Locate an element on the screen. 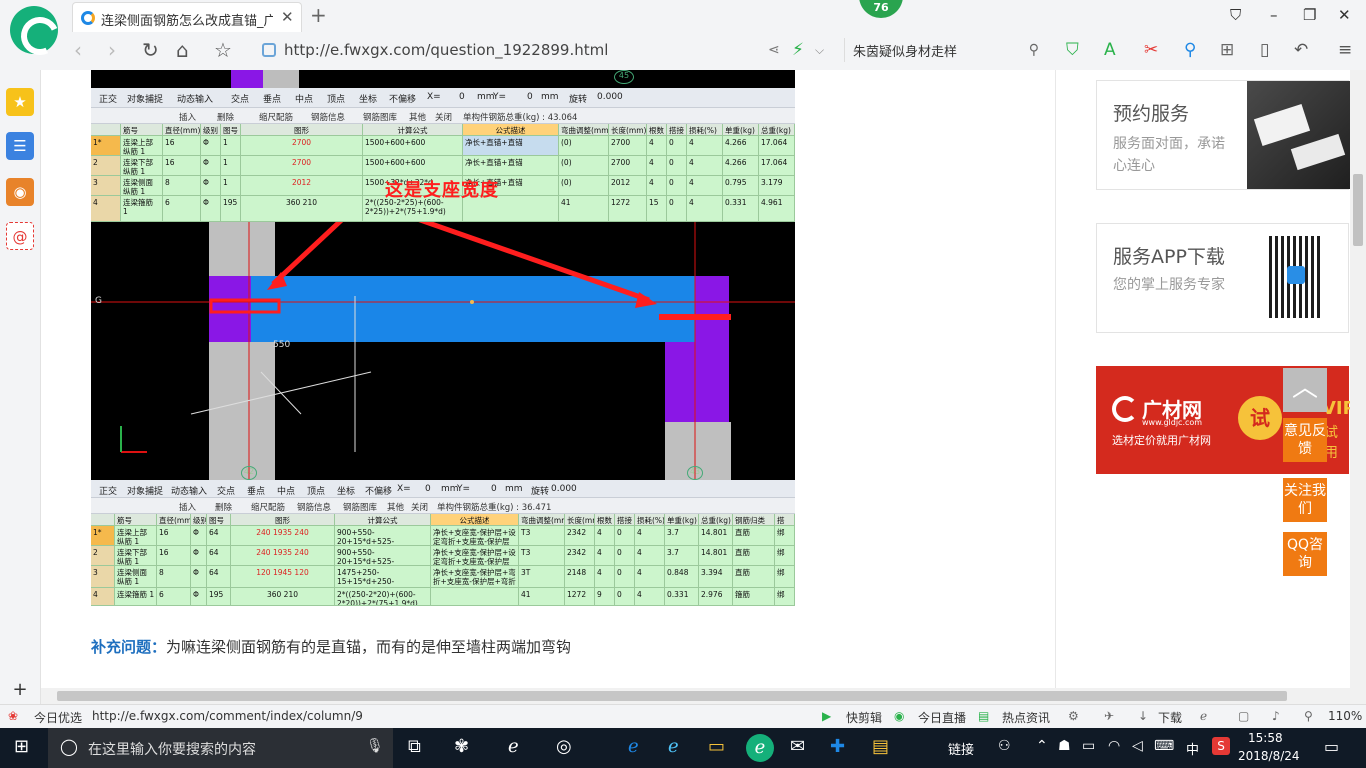  search-box: 朱茵疑似身材走样 ⚲ is located at coordinates (946, 50).